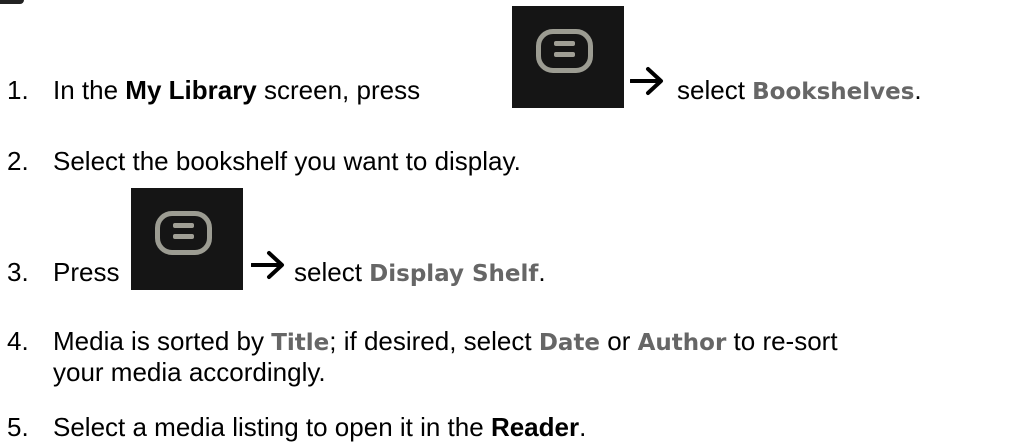 Image resolution: width=1009 pixels, height=447 pixels. Describe the element at coordinates (18, 161) in the screenshot. I see `step-number: 2.` at that location.